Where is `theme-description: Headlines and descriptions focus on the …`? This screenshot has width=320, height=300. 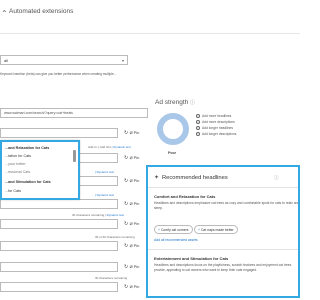
theme-description: Headlines and descriptions focus on the … is located at coordinates (223, 267).